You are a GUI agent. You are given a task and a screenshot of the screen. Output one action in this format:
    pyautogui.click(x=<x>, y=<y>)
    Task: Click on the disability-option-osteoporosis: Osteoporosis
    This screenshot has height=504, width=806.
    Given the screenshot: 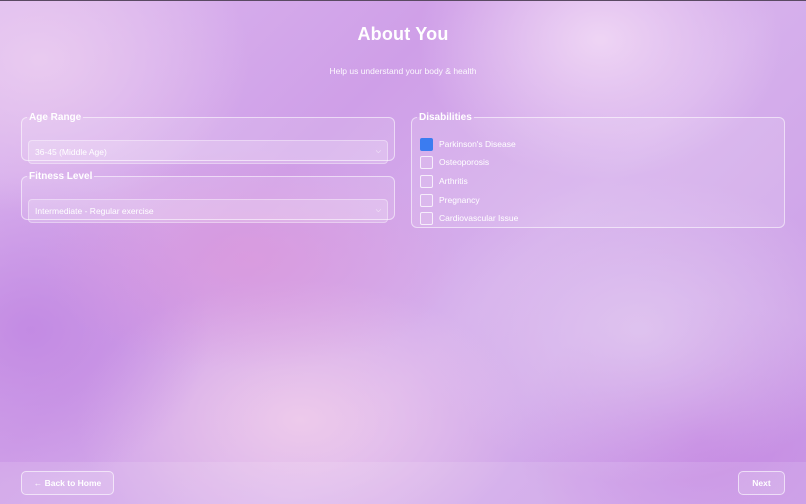 What is the action you would take?
    pyautogui.click(x=454, y=162)
    